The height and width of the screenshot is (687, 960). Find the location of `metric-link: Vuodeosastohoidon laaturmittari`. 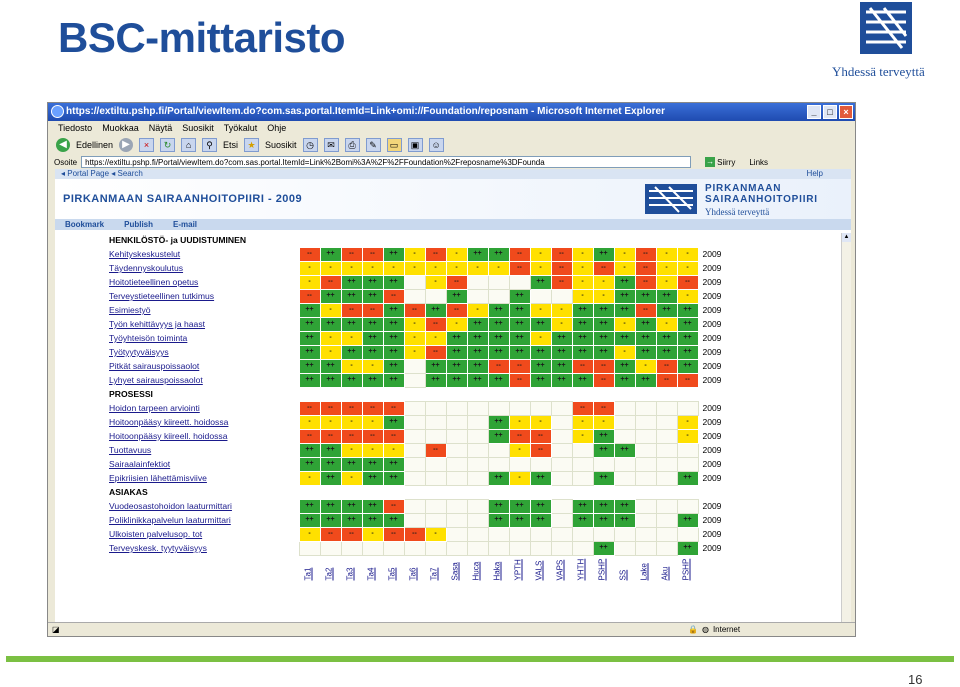

metric-link: Vuodeosastohoidon laaturmittari is located at coordinates (203, 506).